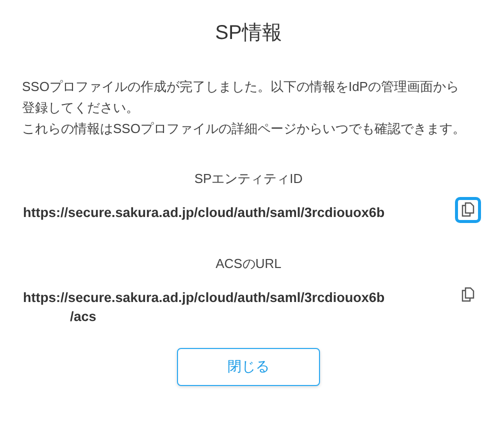  Describe the element at coordinates (244, 129) in the screenshot. I see `message-text: これらの情報はSSOプロファイルの詳細ページからいつでも確認できます。` at that location.